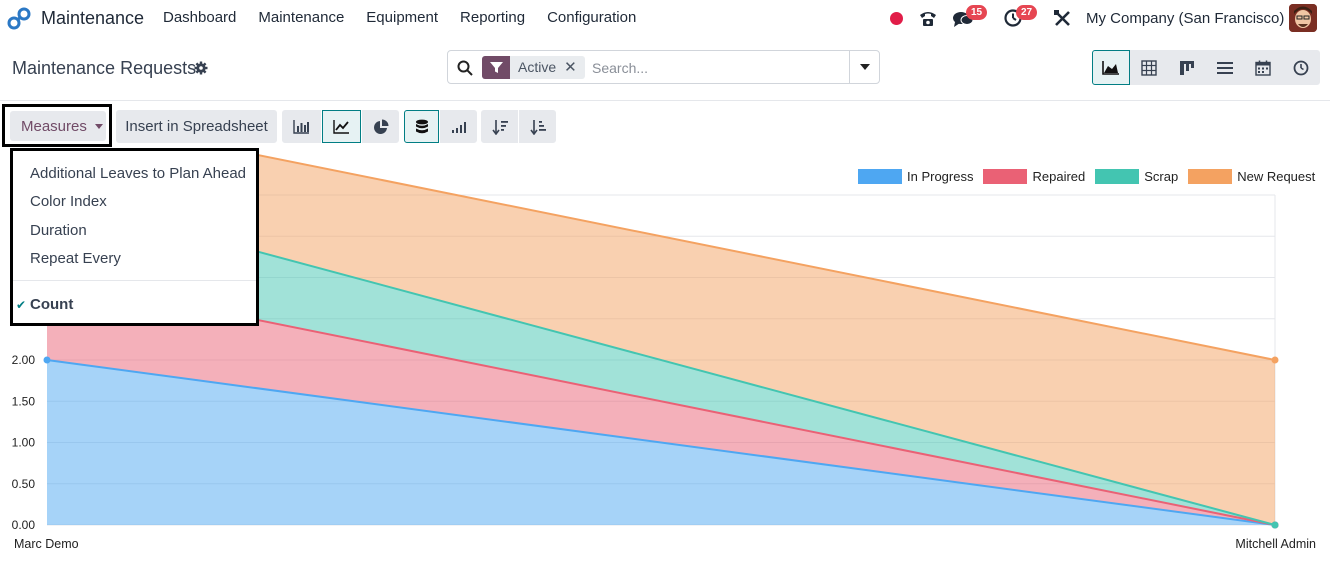 Image resolution: width=1330 pixels, height=565 pixels. Describe the element at coordinates (24, 525) in the screenshot. I see `y-tick-label: 0.00` at that location.